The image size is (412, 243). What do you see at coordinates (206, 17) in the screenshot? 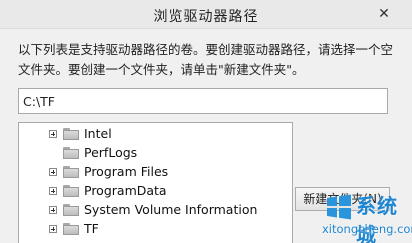
I see `dialog-title: 浏览驱动器路径` at bounding box center [206, 17].